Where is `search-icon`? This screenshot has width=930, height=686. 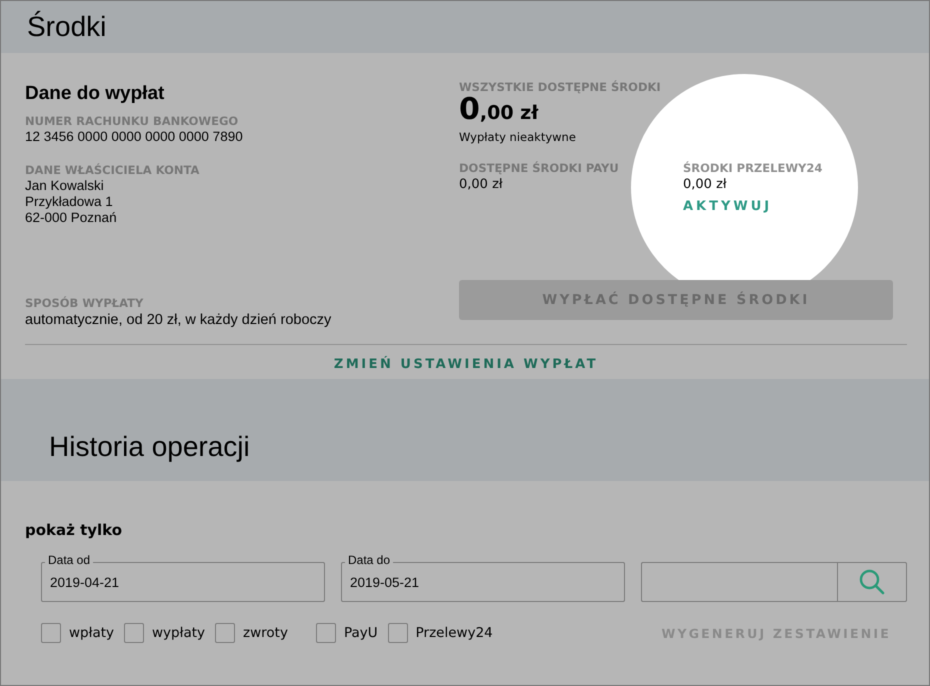 search-icon is located at coordinates (872, 582).